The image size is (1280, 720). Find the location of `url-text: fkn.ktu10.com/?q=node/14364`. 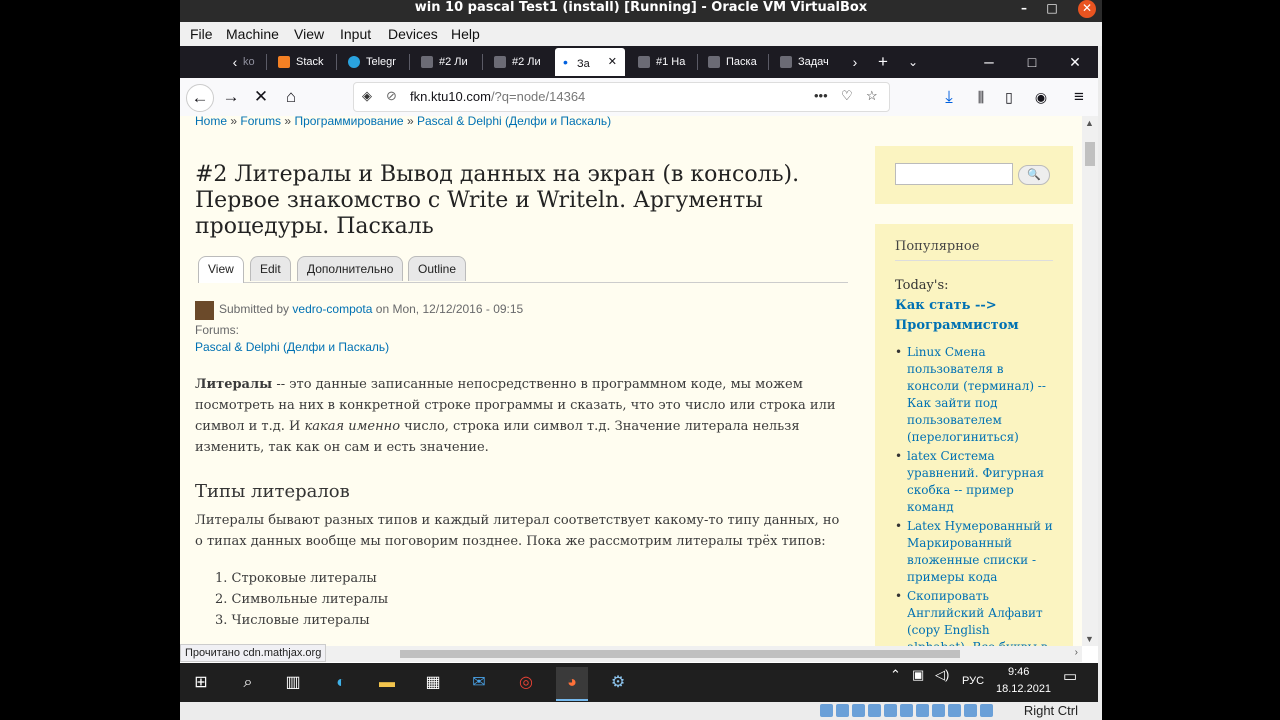

url-text: fkn.ktu10.com/?q=node/14364 is located at coordinates (497, 96).